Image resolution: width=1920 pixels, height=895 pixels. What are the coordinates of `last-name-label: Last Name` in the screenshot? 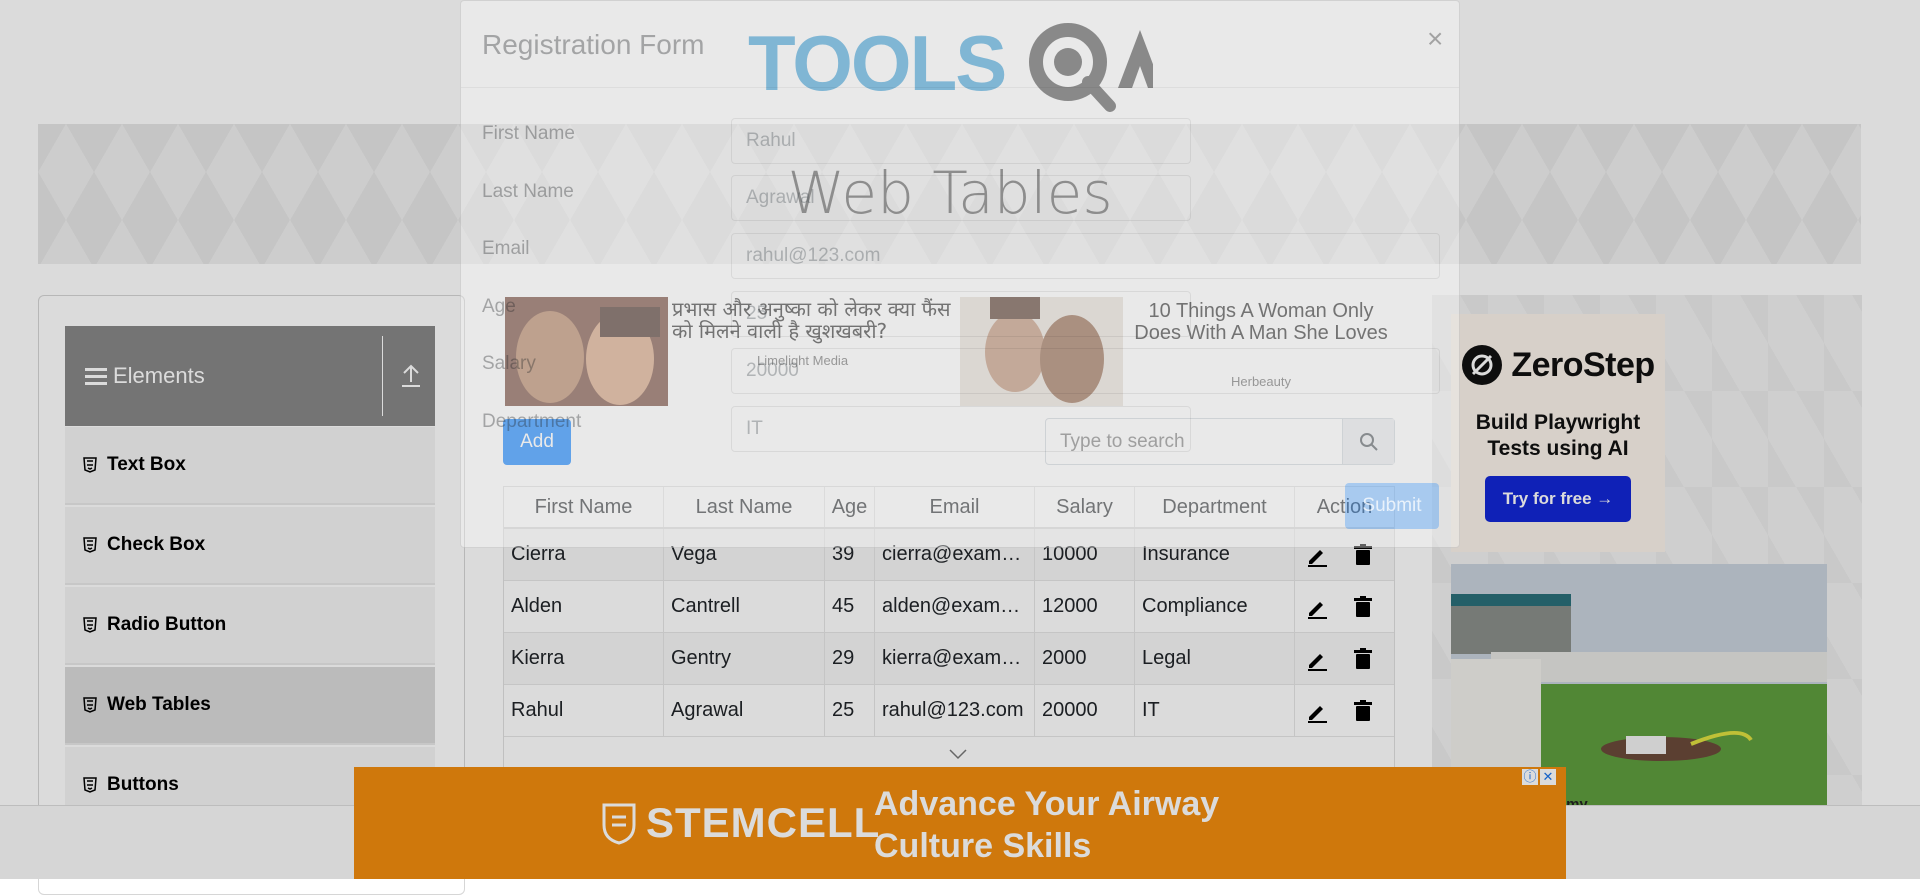 It's located at (528, 191).